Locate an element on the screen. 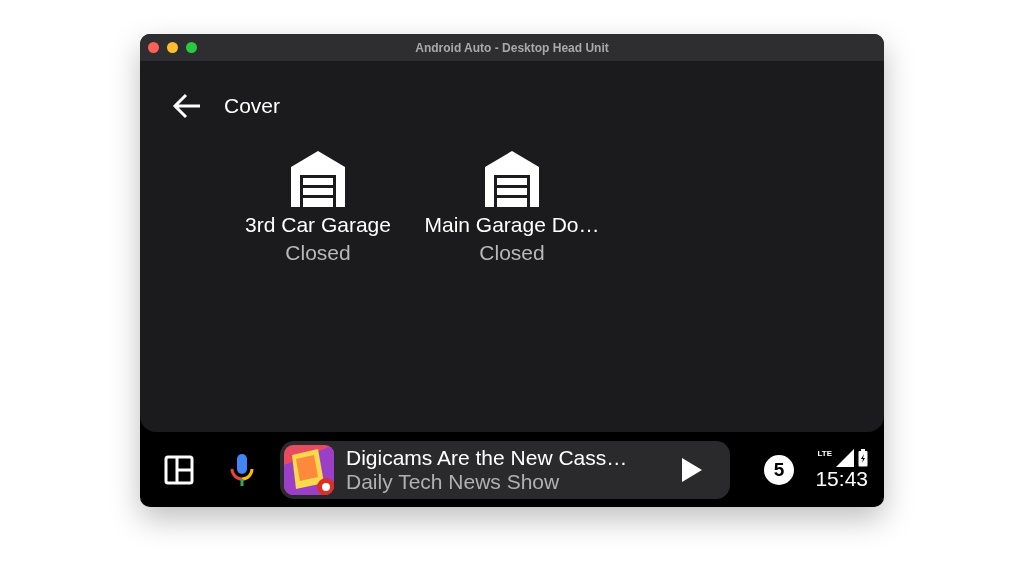 The image size is (1024, 576). back-arrow-icon is located at coordinates (187, 106).